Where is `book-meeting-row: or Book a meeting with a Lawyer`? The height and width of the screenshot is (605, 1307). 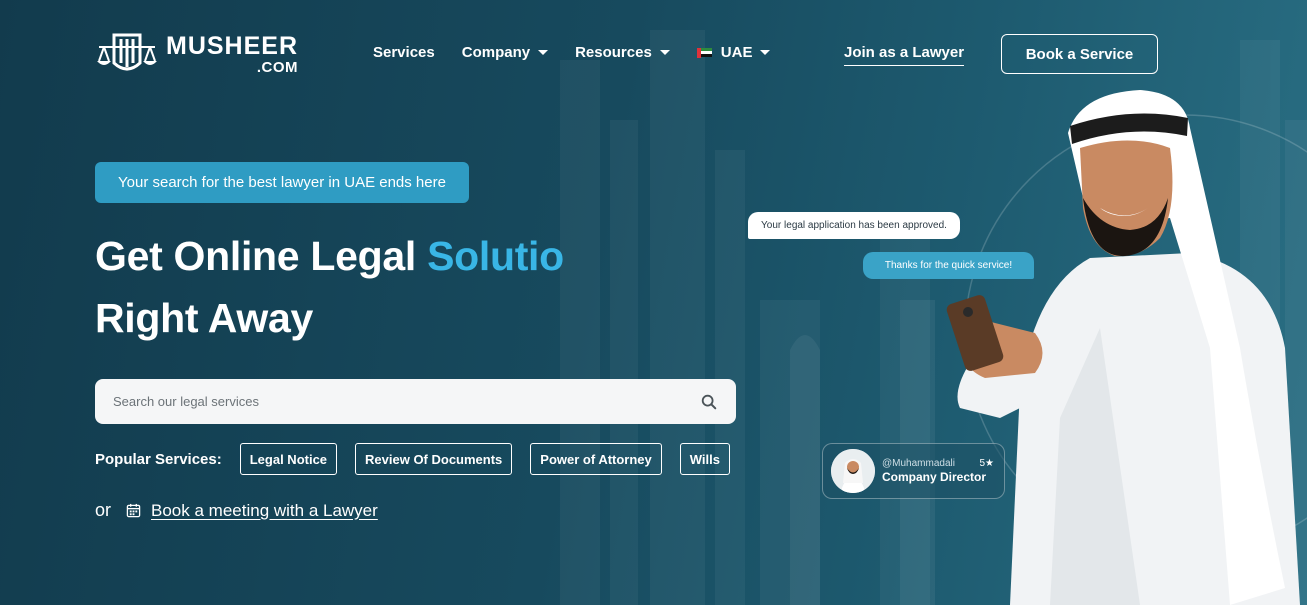 book-meeting-row: or Book a meeting with a Lawyer is located at coordinates (236, 510).